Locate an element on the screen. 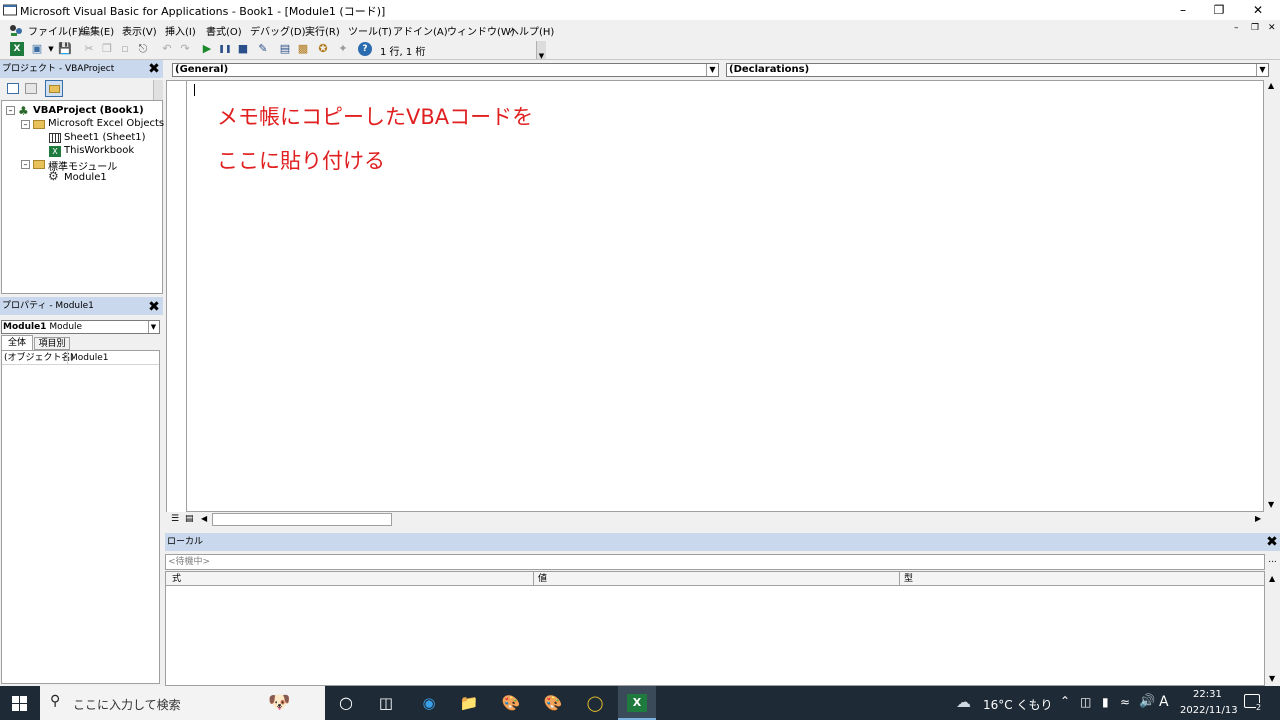 The image size is (1280, 720). mdi-close-icon: ✕ is located at coordinates (1272, 28).